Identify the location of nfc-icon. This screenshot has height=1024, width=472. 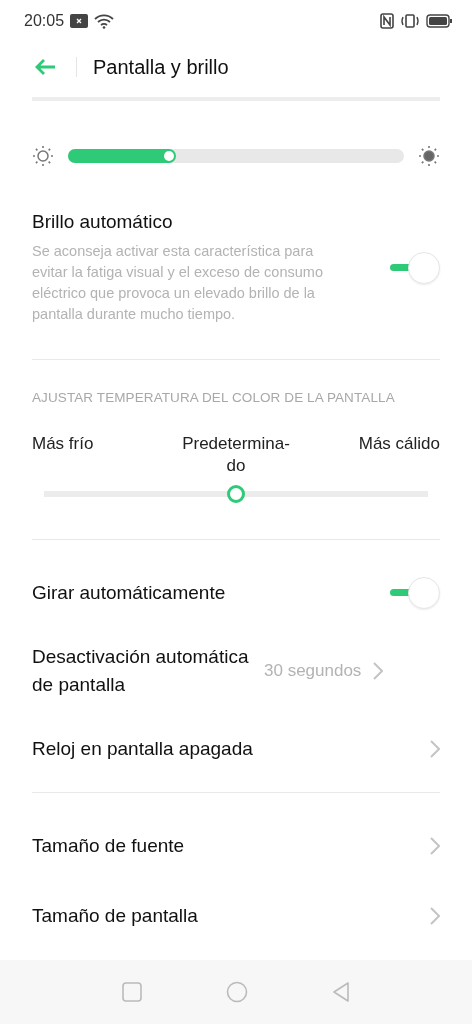
(387, 21).